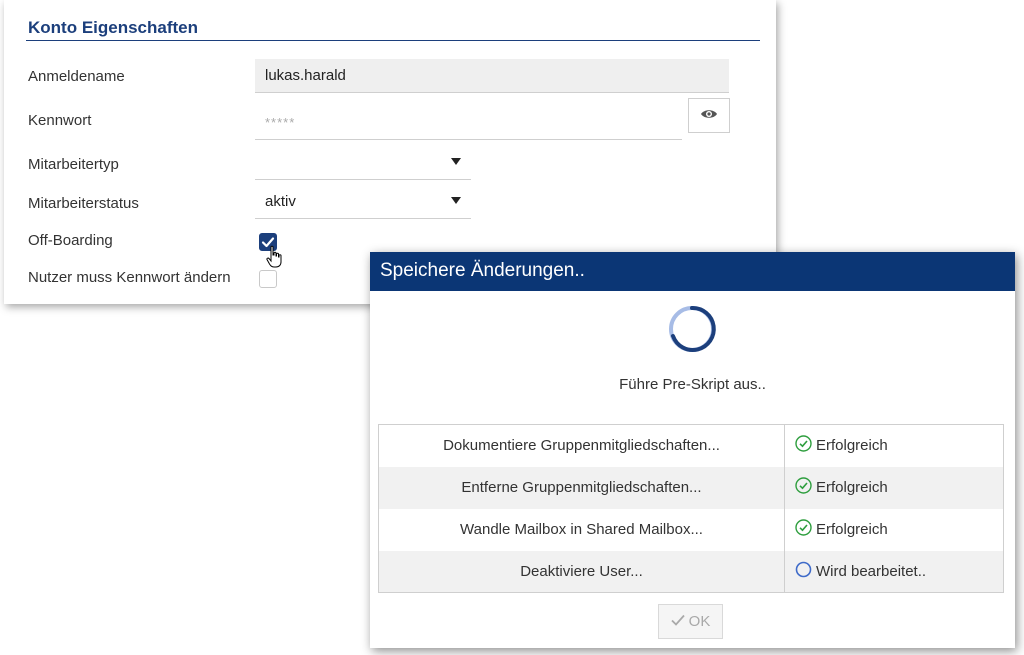  What do you see at coordinates (363, 202) in the screenshot?
I see `employee-status-select: aktiv` at bounding box center [363, 202].